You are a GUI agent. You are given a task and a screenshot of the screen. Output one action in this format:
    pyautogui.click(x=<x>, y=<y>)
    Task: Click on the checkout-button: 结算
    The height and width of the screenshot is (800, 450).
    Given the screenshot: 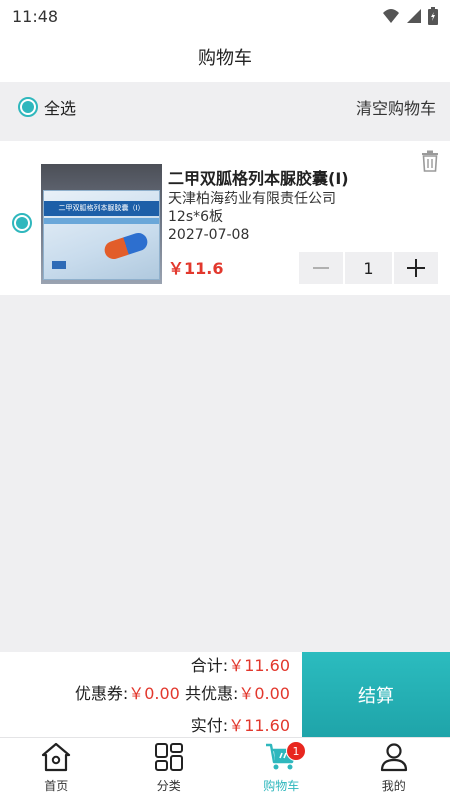 What is the action you would take?
    pyautogui.click(x=376, y=694)
    